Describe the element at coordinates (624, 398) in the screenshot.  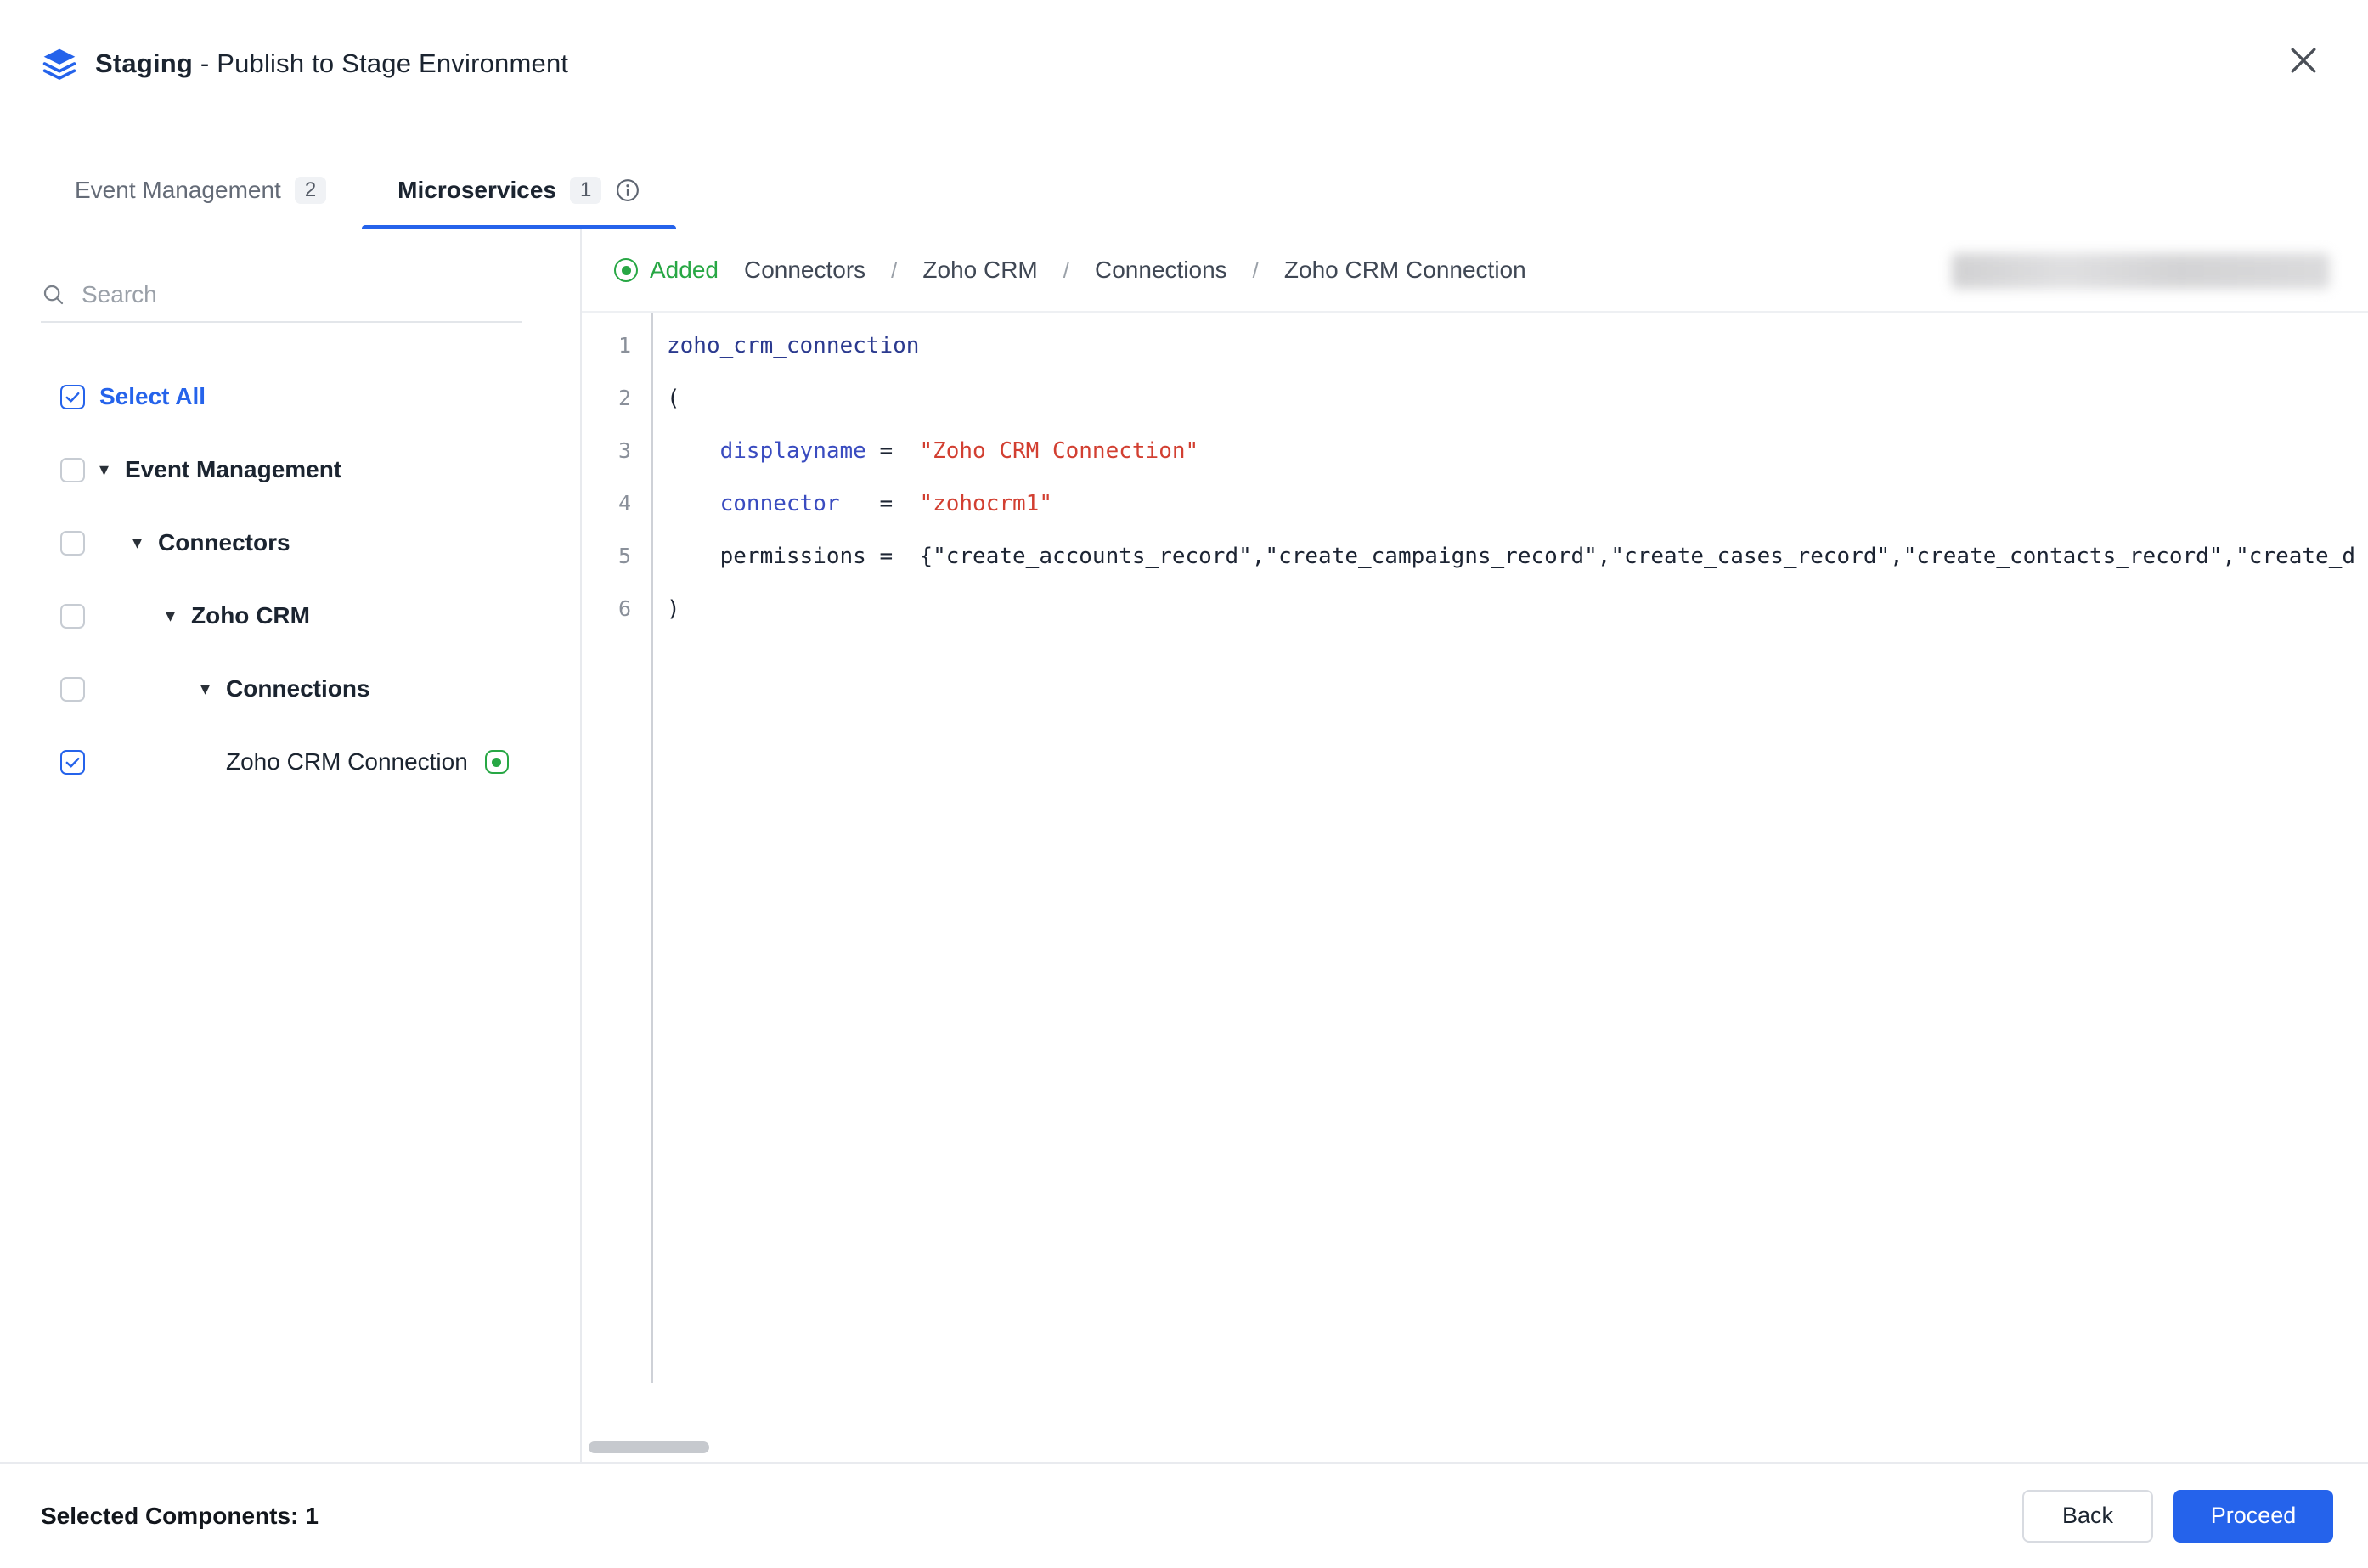
I see `line-number: 2` at that location.